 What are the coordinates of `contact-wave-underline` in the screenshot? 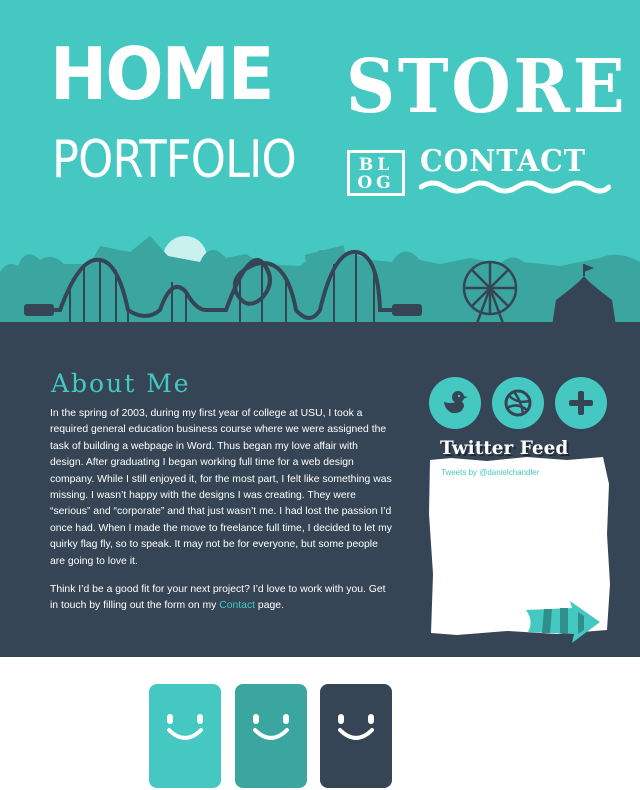 It's located at (515, 187).